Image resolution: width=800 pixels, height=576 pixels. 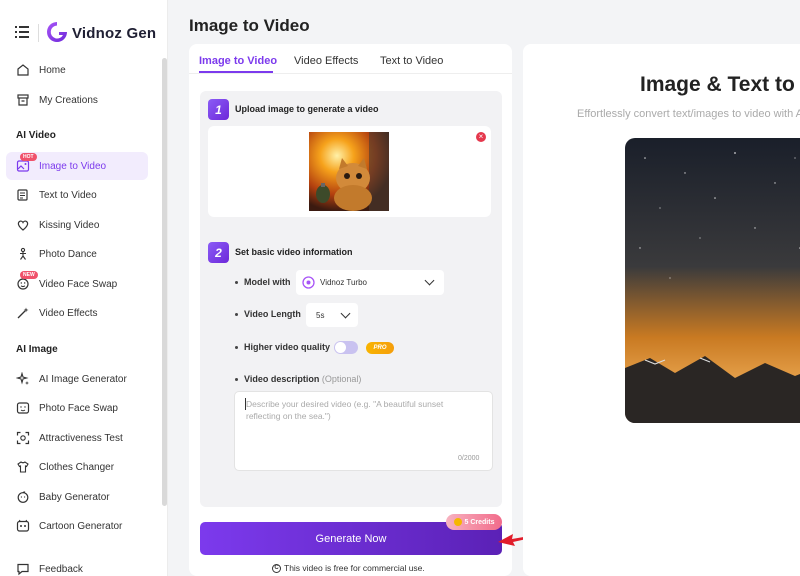 What do you see at coordinates (457, 522) in the screenshot?
I see `coin-icon` at bounding box center [457, 522].